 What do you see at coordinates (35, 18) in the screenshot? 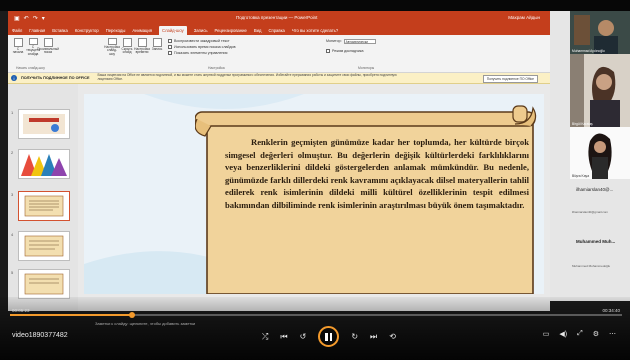
I see `redo-icon: ↷` at bounding box center [35, 18].